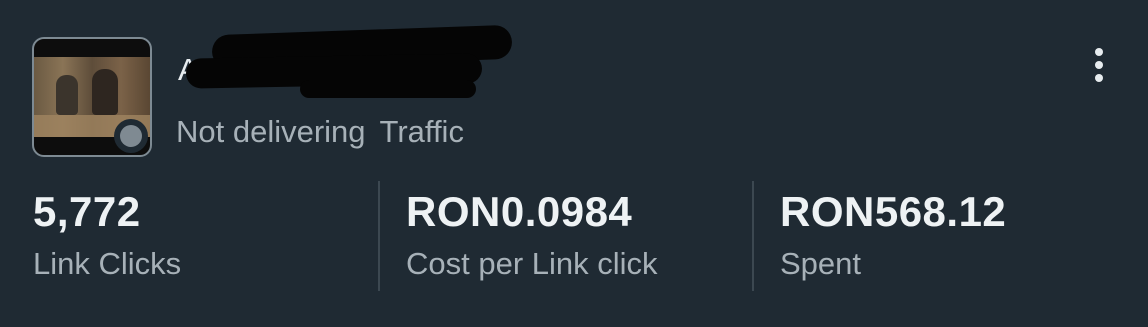 Image resolution: width=1148 pixels, height=327 pixels. I want to click on campaign-objective: Traffic, so click(421, 131).